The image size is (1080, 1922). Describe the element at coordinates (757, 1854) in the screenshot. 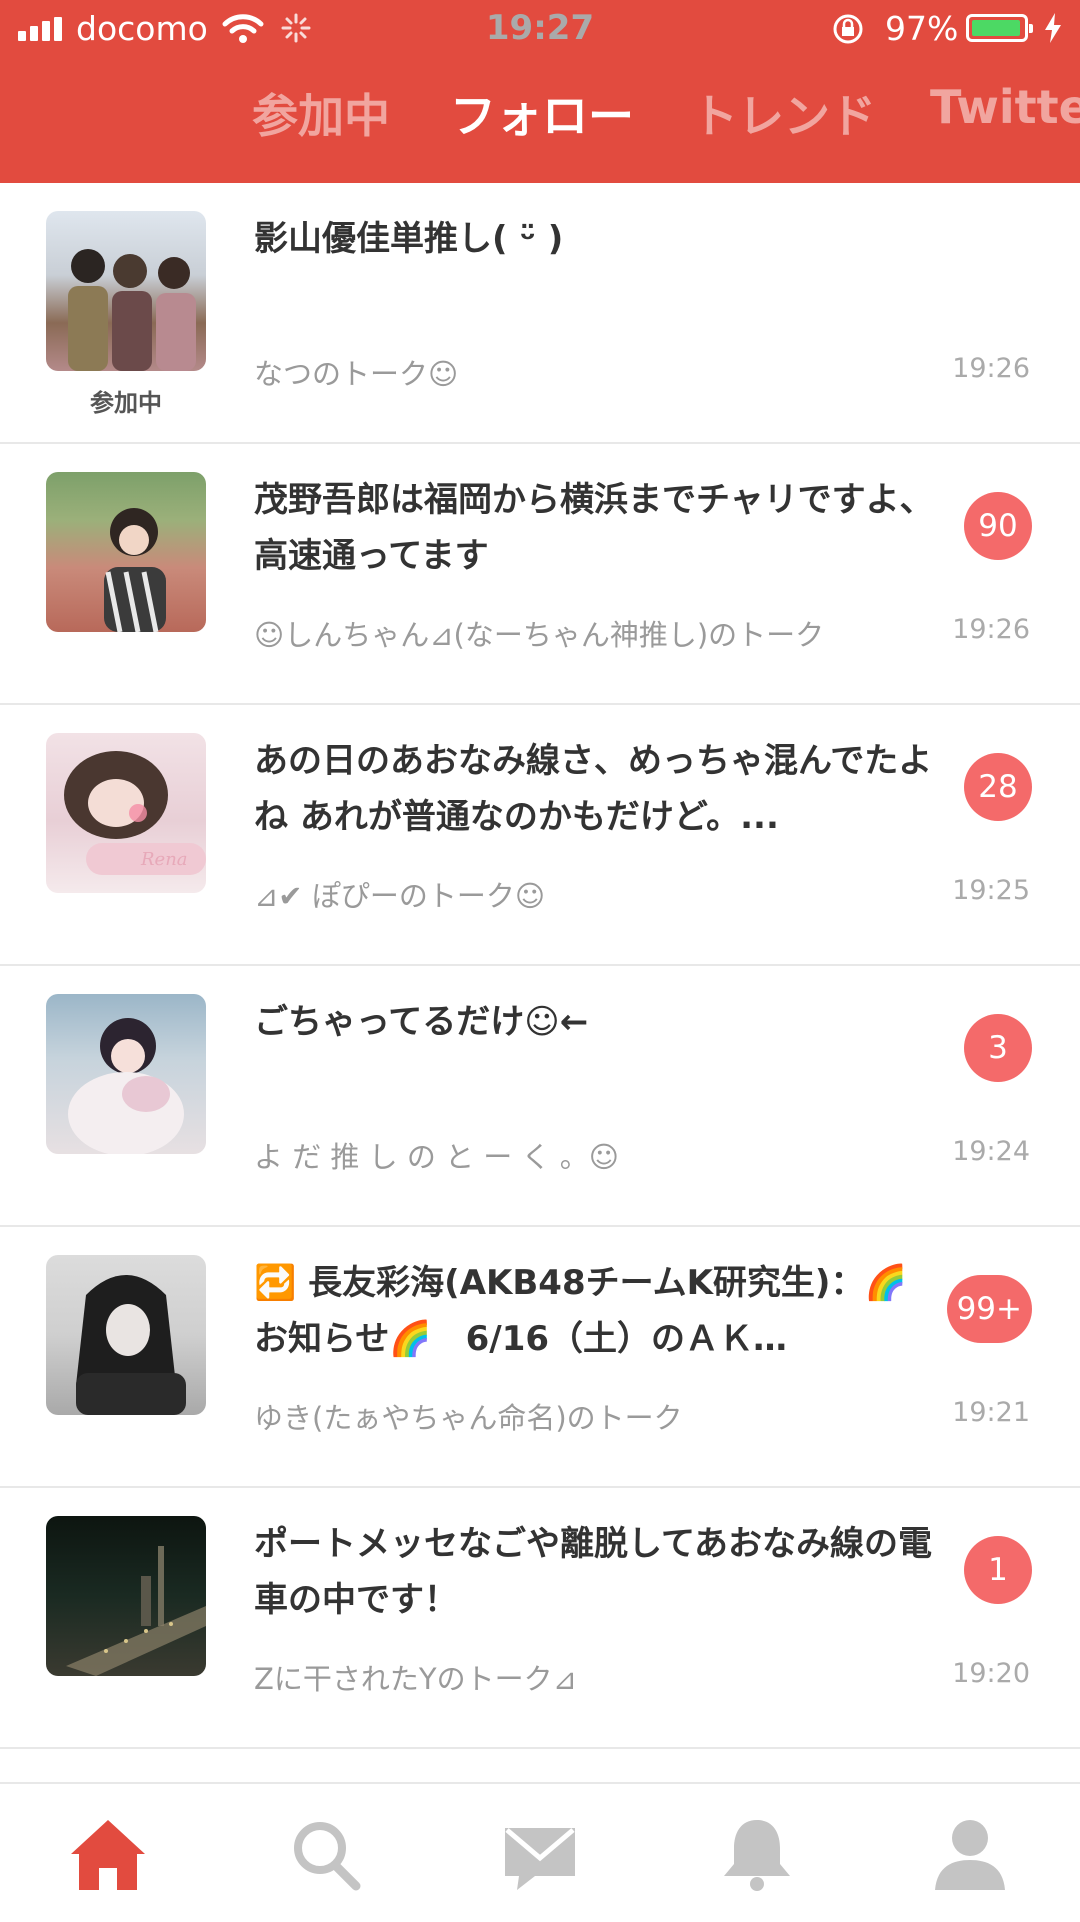

I see `bell-icon` at that location.